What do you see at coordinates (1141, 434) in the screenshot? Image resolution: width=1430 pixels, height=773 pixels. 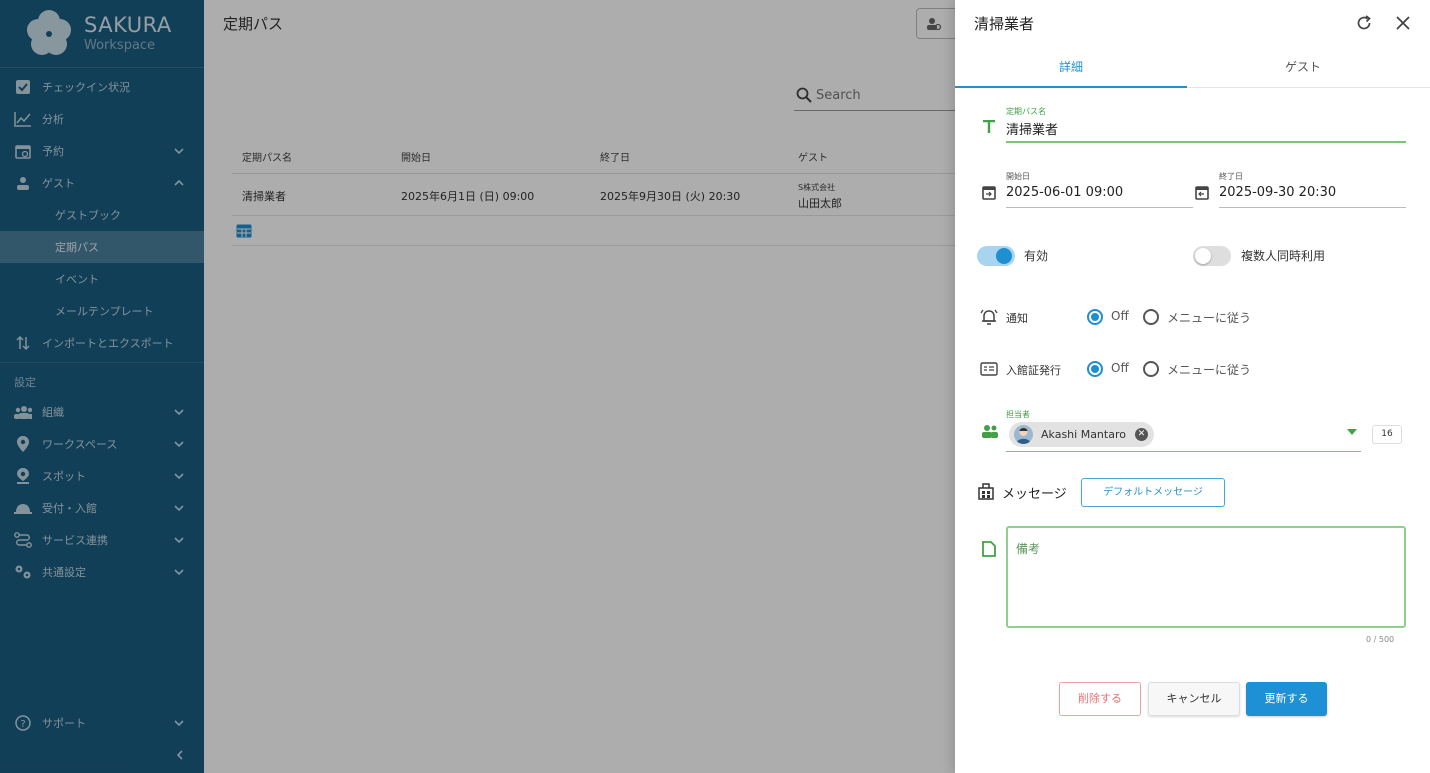 I see `remove-chip-icon: ✕` at bounding box center [1141, 434].